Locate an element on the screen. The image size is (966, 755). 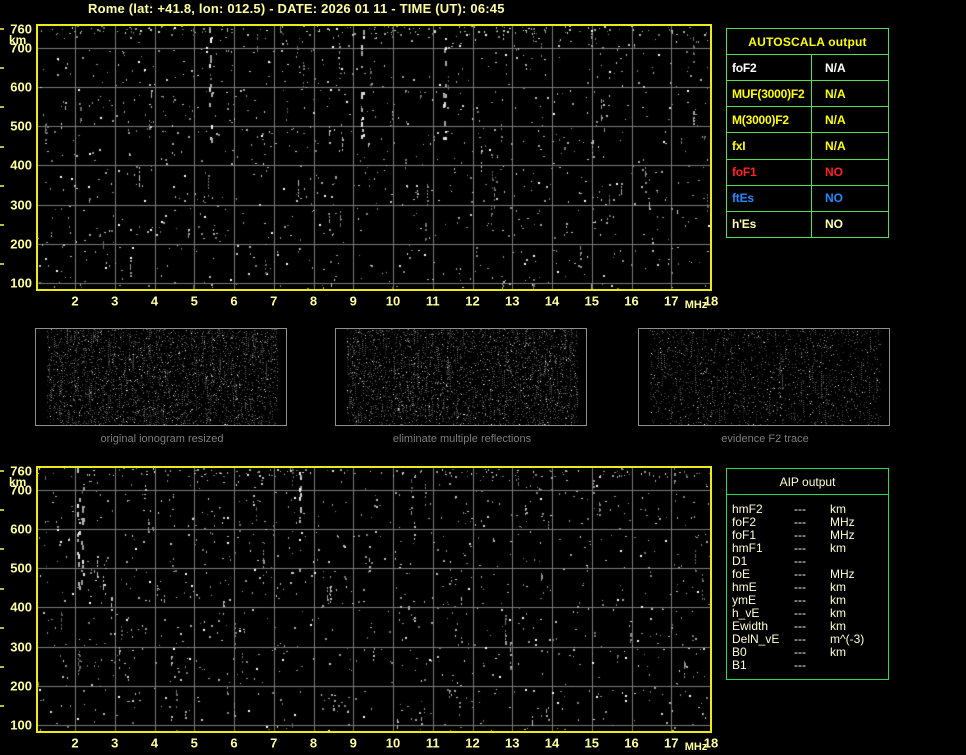
autoscala-row-label: foF2 is located at coordinates (769, 67).